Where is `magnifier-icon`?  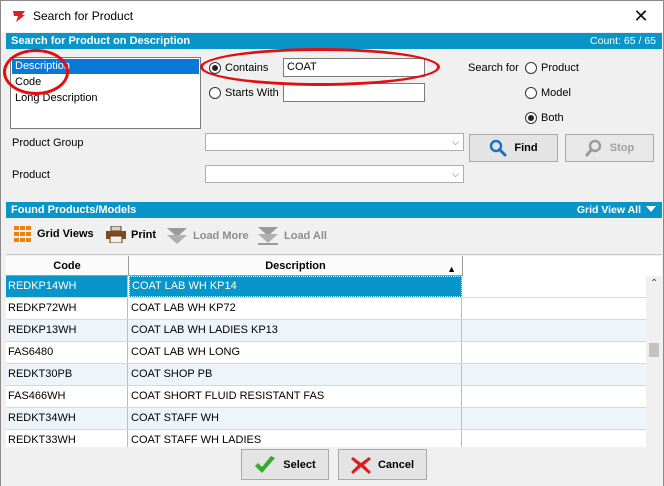
magnifier-icon is located at coordinates (498, 148).